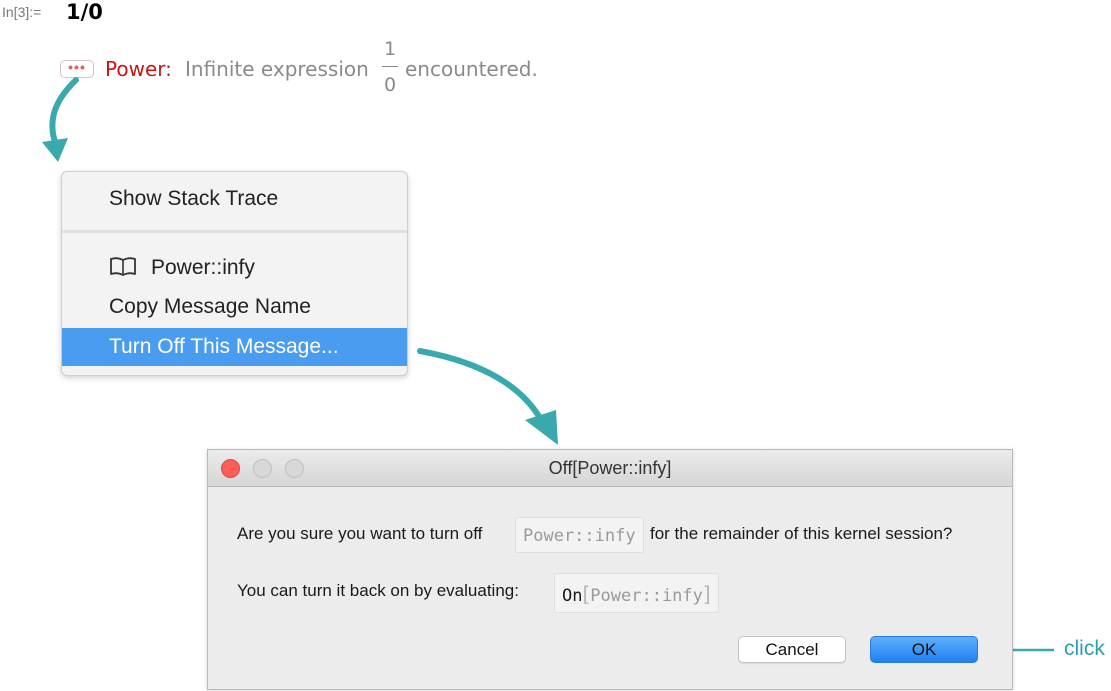 The height and width of the screenshot is (691, 1111). I want to click on code-on-head: On, so click(572, 596).